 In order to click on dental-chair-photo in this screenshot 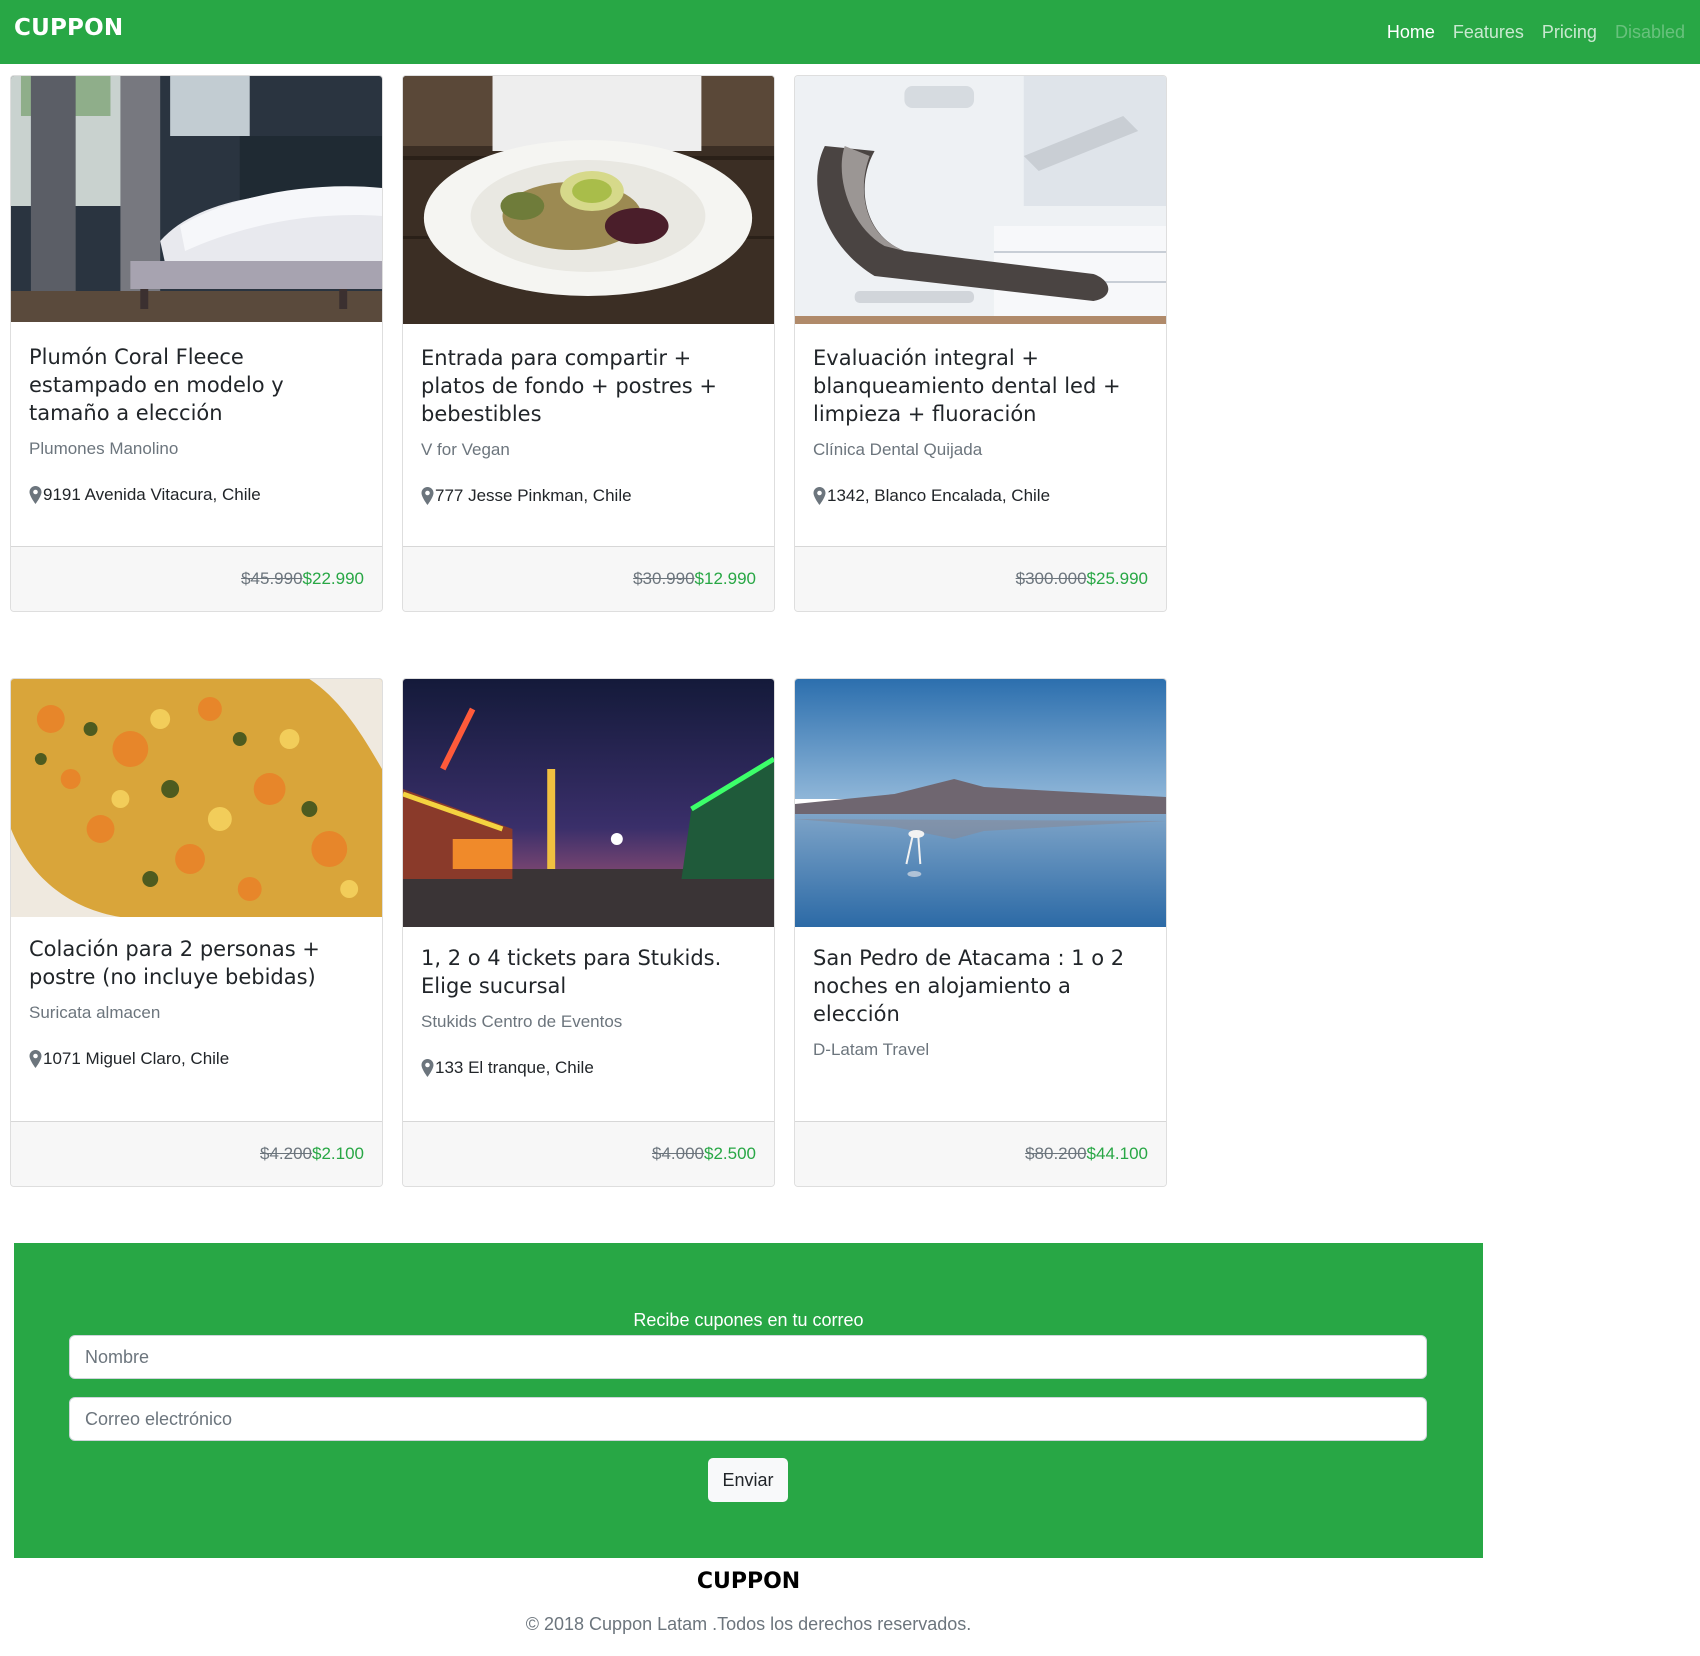, I will do `click(980, 200)`.